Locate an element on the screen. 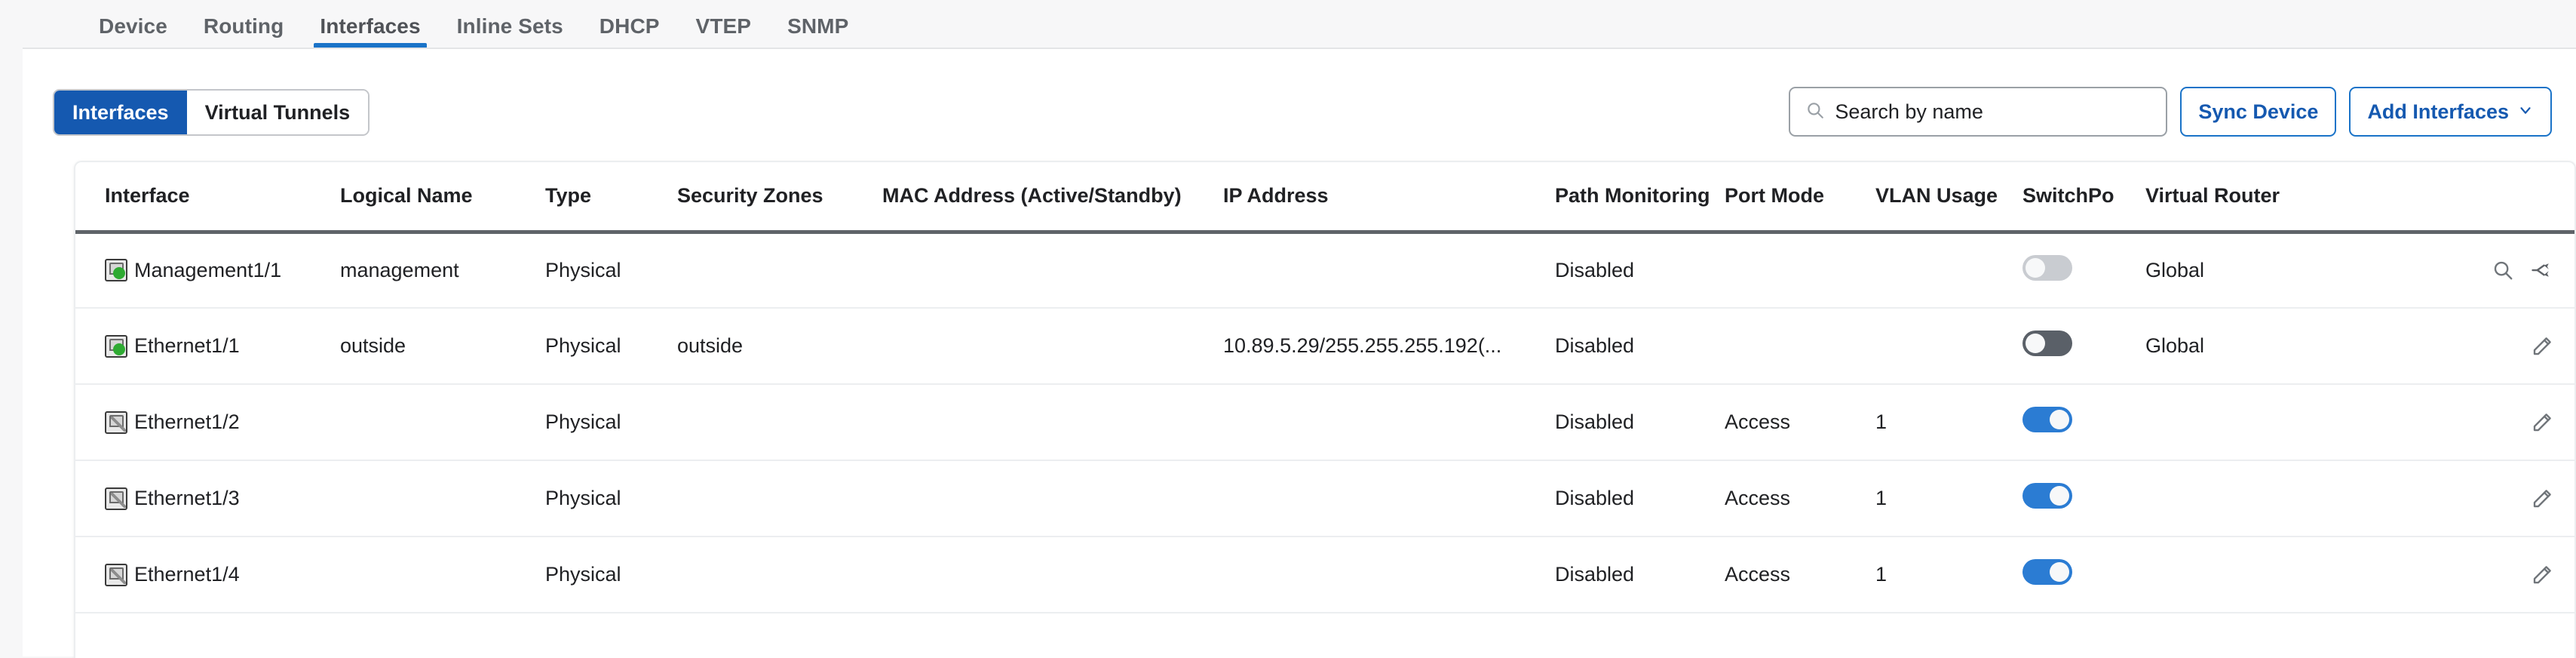 The height and width of the screenshot is (658, 2576). cell-port-mode is located at coordinates (1795, 270).